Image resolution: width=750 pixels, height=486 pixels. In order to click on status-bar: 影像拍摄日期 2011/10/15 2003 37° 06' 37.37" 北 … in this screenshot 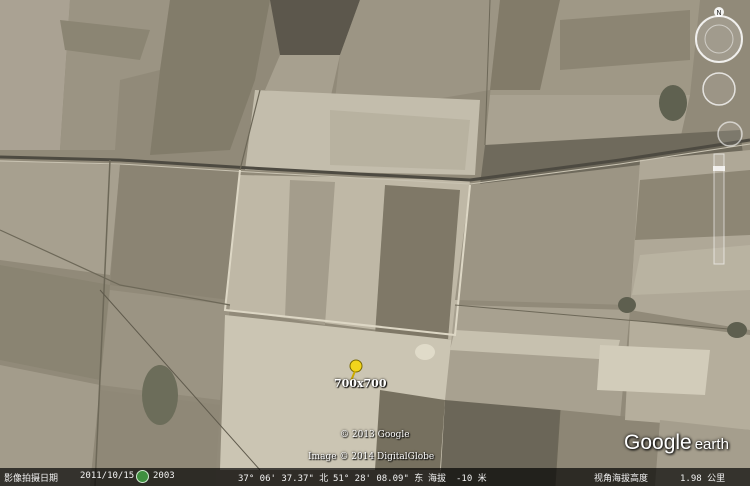, I will do `click(375, 477)`.